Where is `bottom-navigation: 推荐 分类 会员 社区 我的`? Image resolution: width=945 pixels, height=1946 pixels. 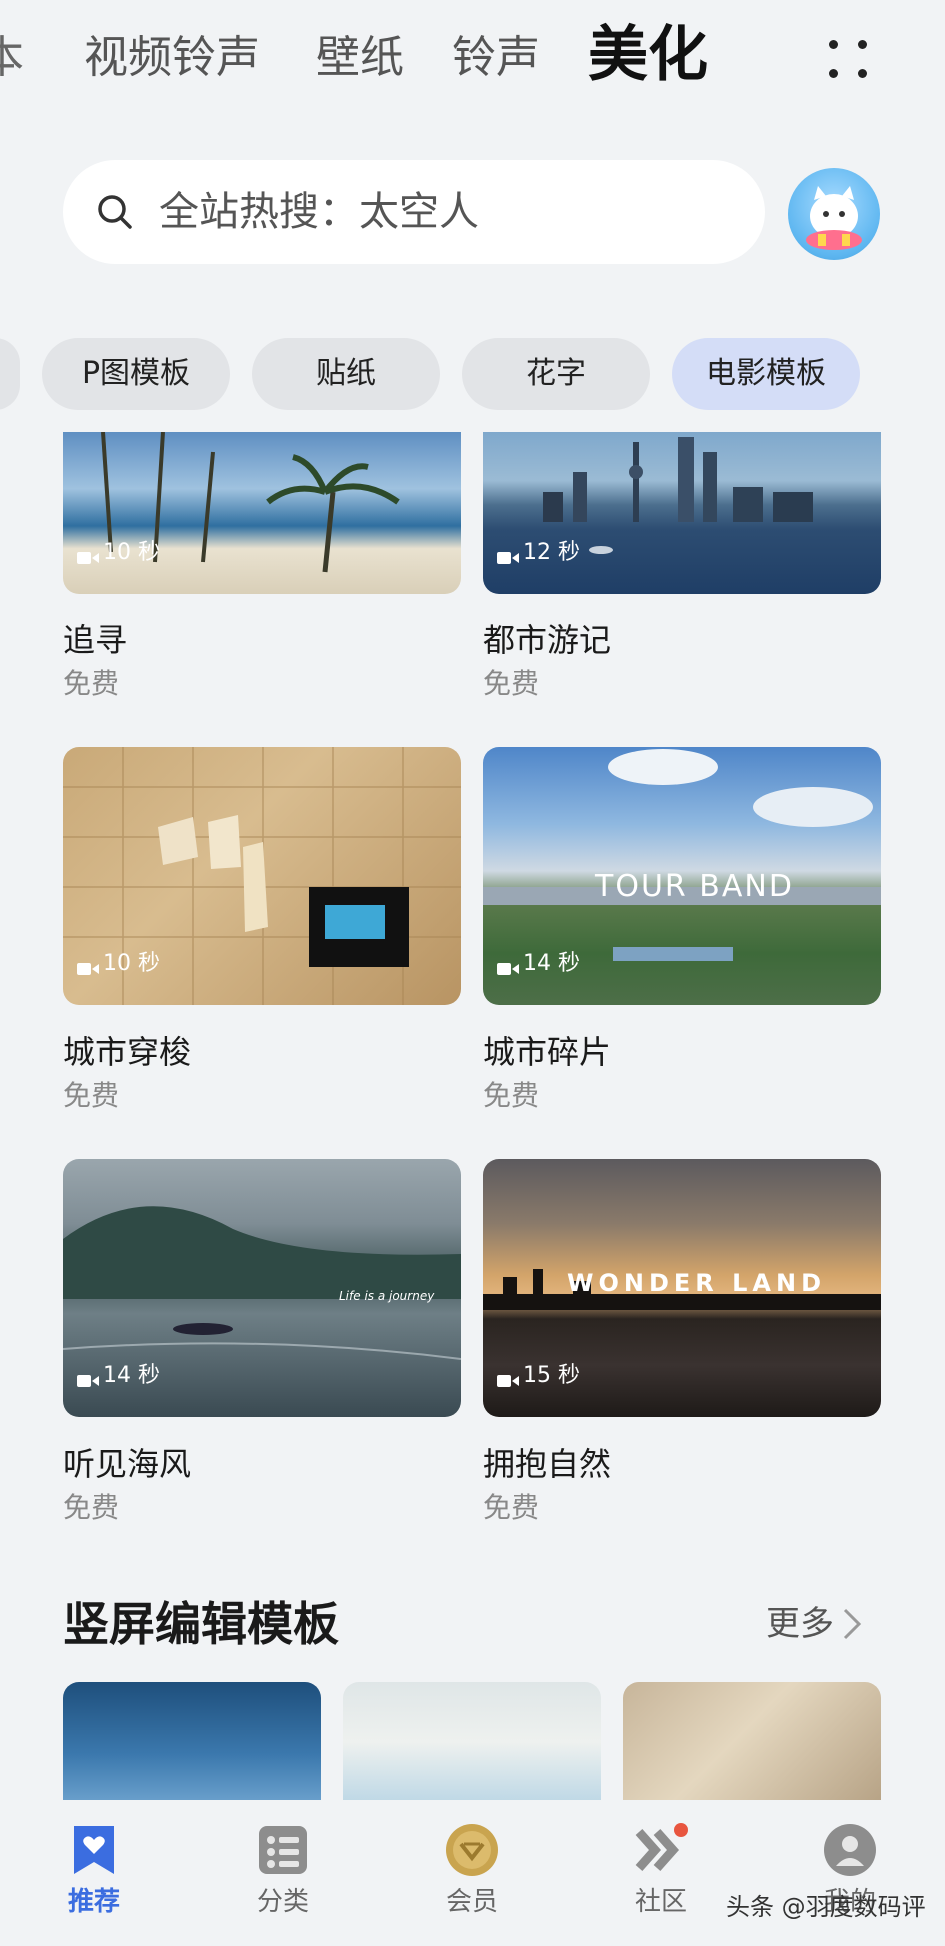 bottom-navigation: 推荐 分类 会员 社区 我的 is located at coordinates (472, 1873).